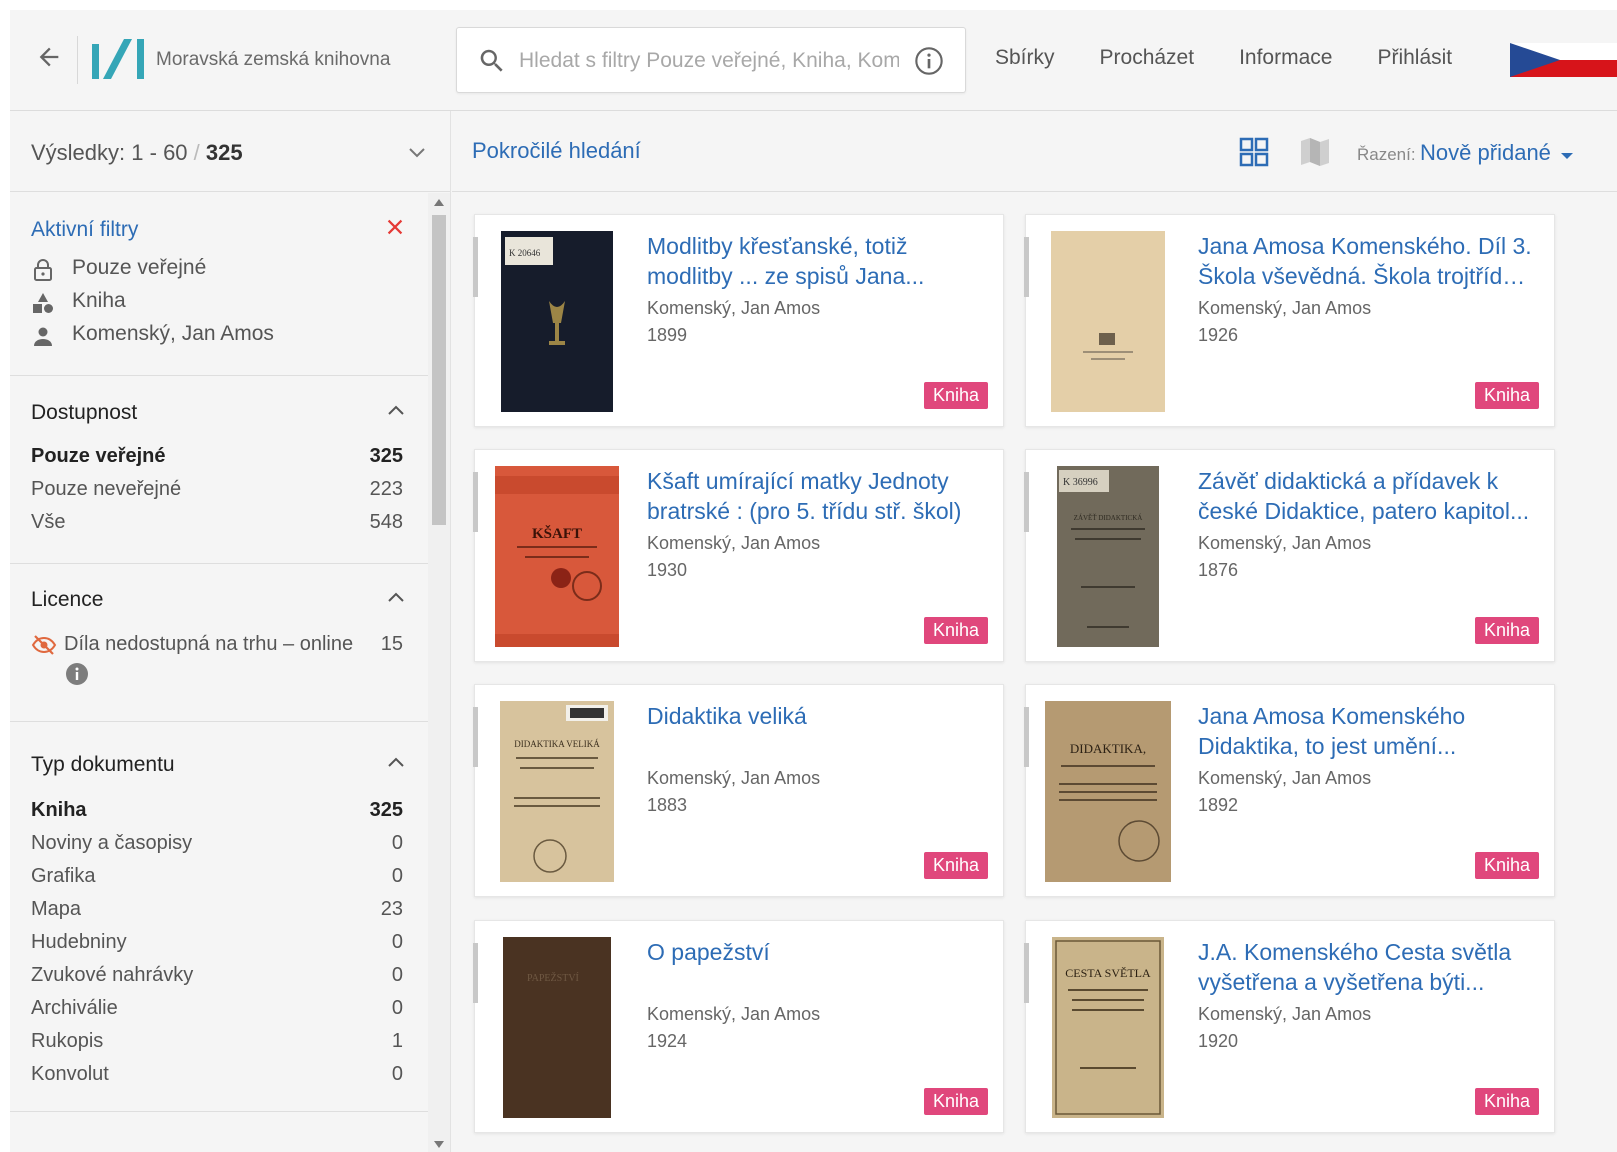  What do you see at coordinates (557, 321) in the screenshot?
I see `book-cover-image: K 20646` at bounding box center [557, 321].